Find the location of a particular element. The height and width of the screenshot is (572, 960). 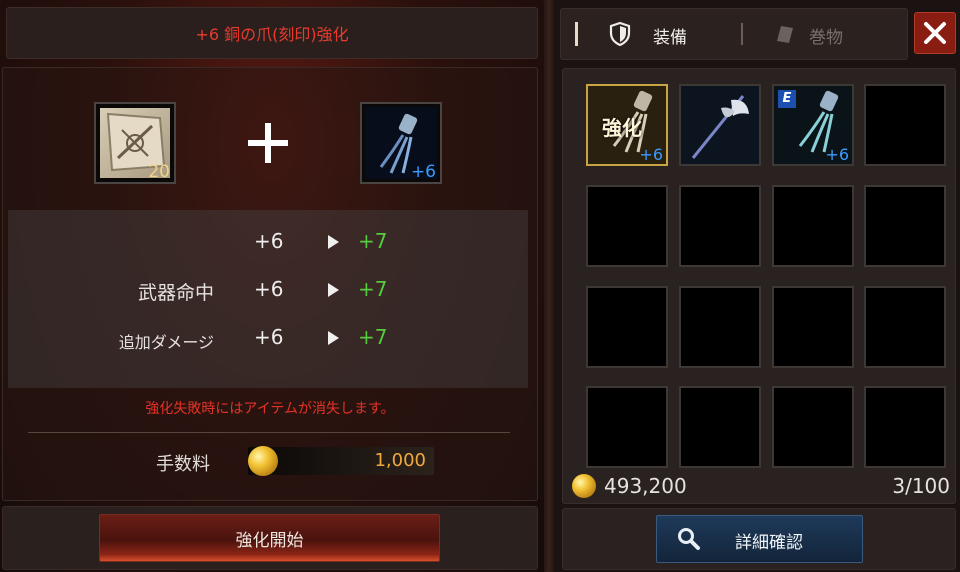

inventory-slot: 強化 +6 is located at coordinates (627, 125).